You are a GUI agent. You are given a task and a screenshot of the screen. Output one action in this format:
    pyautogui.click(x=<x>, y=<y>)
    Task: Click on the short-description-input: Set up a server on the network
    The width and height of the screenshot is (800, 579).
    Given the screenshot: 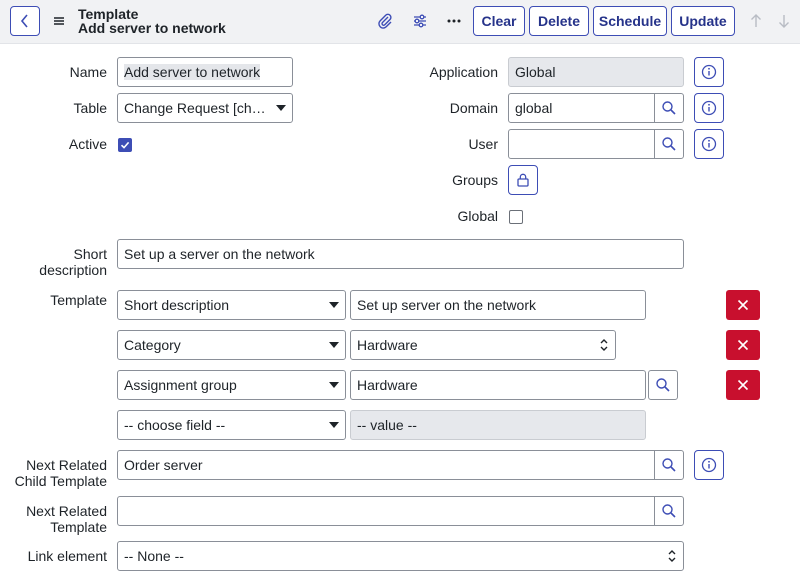 What is the action you would take?
    pyautogui.click(x=400, y=254)
    